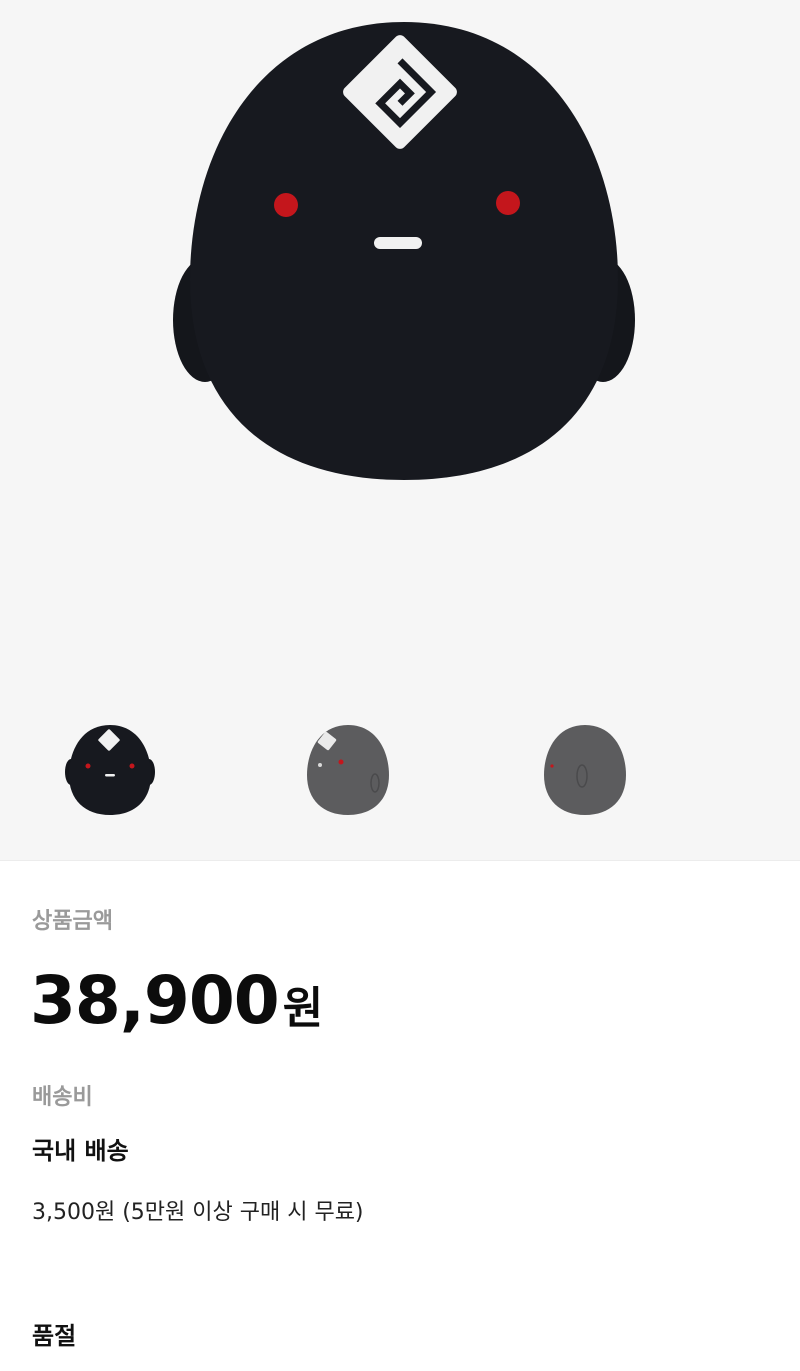 The height and width of the screenshot is (1371, 800). What do you see at coordinates (155, 1000) in the screenshot?
I see `price-value: 38,900` at bounding box center [155, 1000].